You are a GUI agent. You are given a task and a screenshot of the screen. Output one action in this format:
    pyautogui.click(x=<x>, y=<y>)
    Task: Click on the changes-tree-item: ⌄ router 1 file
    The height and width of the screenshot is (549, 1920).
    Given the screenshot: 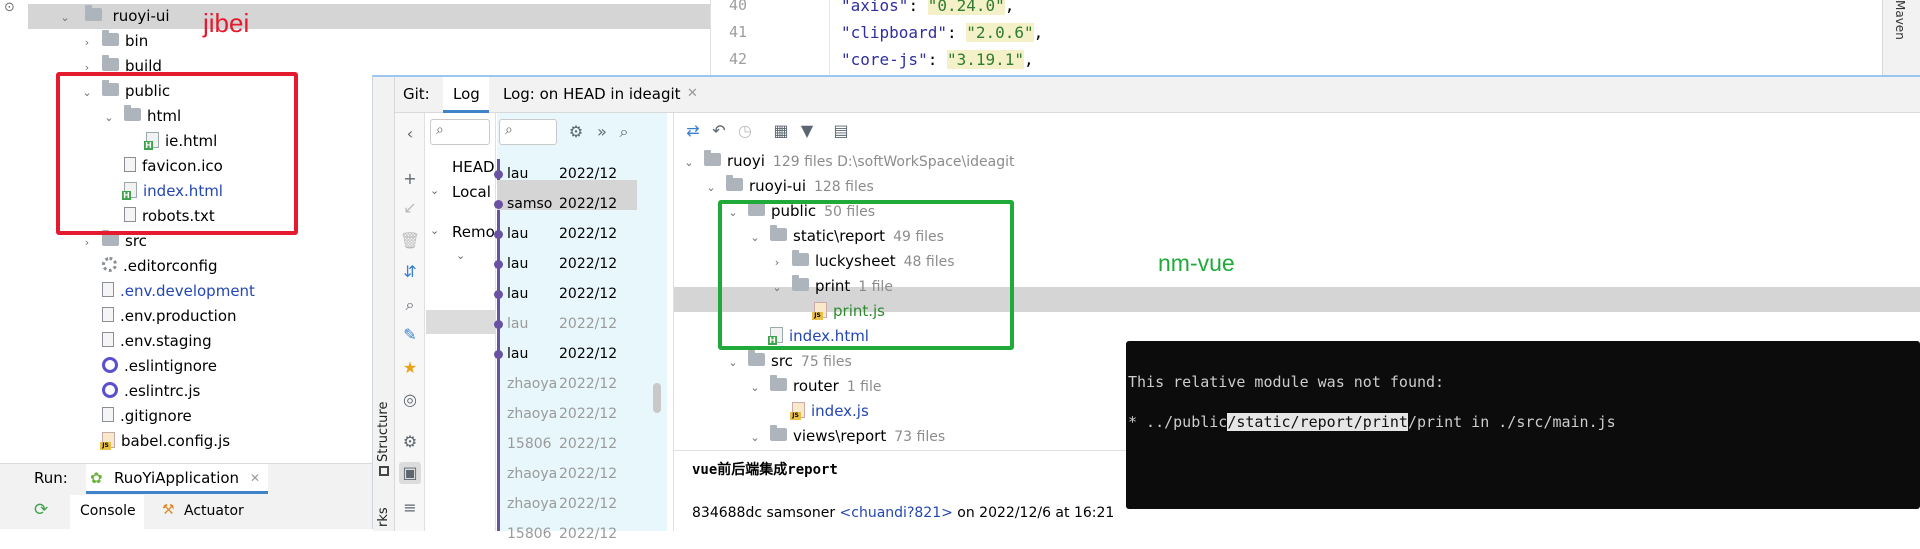 What is the action you would take?
    pyautogui.click(x=782, y=386)
    